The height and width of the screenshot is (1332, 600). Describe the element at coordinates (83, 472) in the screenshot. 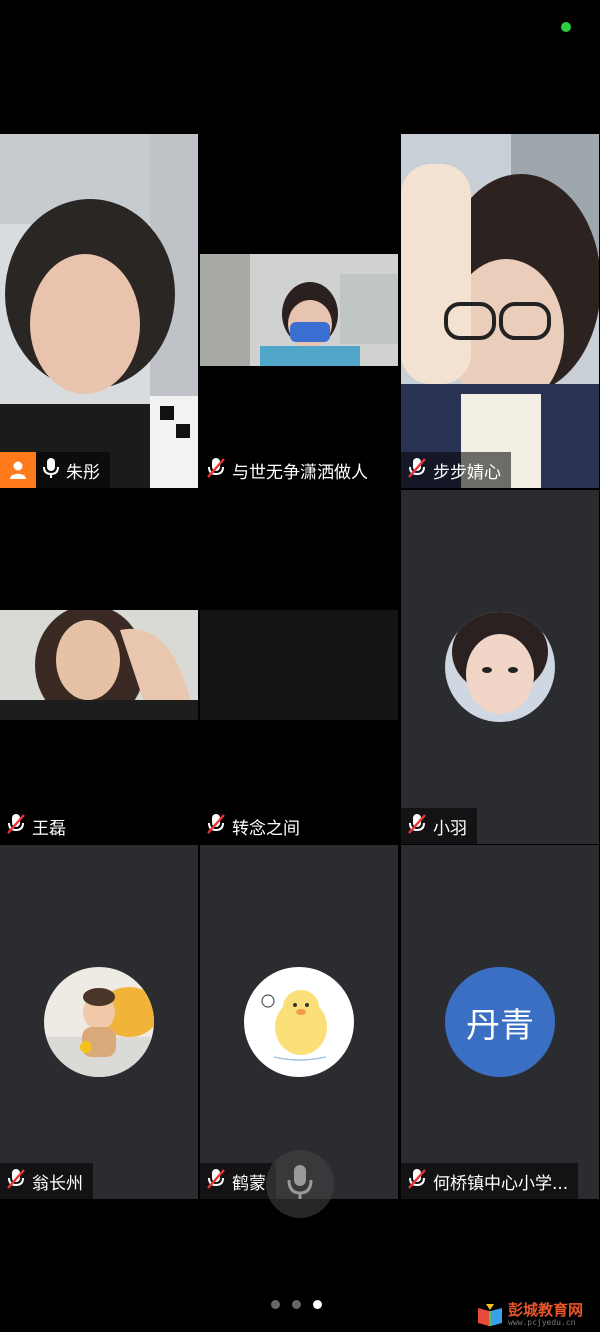

I see `participant-name: 朱彤` at that location.